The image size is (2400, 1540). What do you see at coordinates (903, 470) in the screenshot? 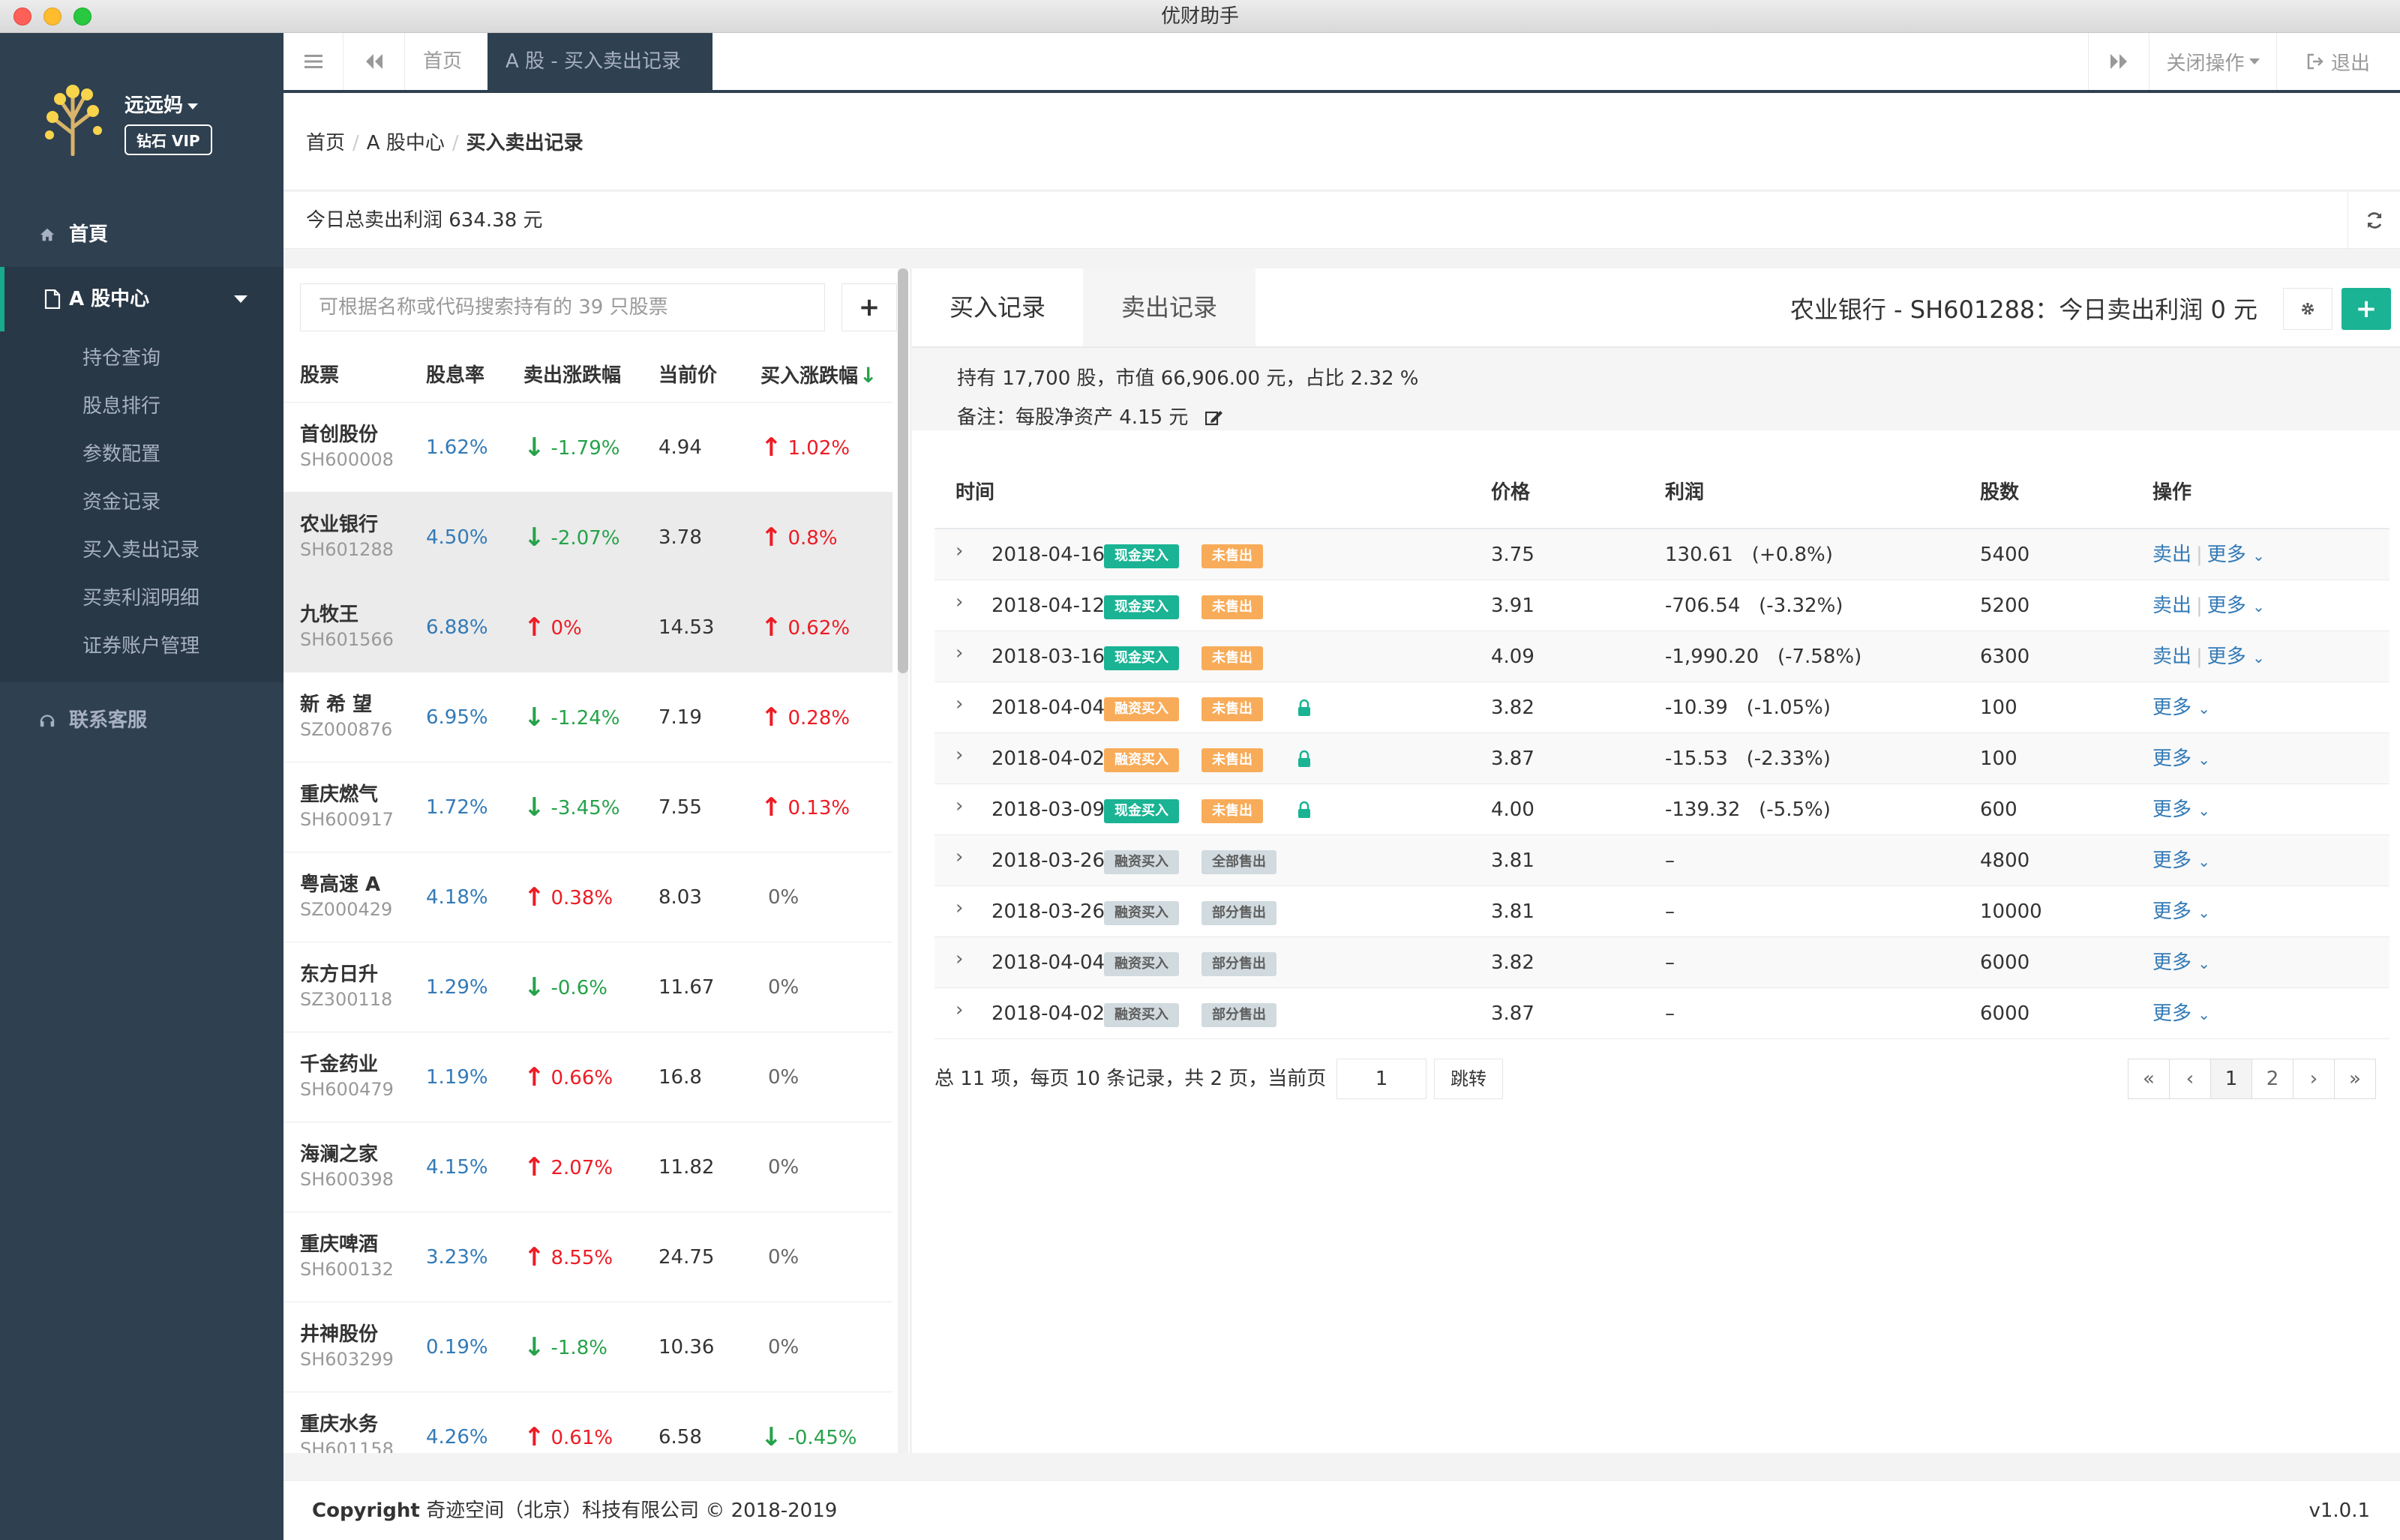
I see `stock-list-scroll-thumb` at bounding box center [903, 470].